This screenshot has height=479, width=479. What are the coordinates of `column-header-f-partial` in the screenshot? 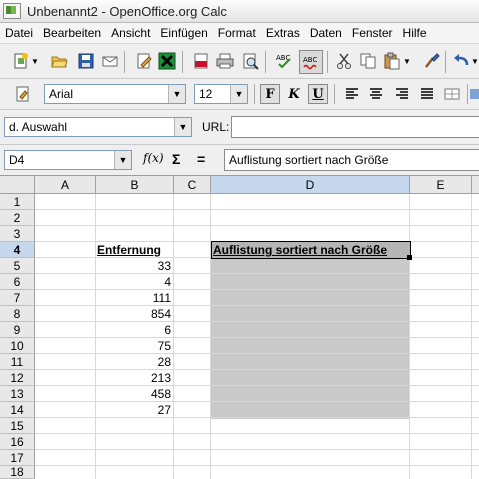 It's located at (475, 185).